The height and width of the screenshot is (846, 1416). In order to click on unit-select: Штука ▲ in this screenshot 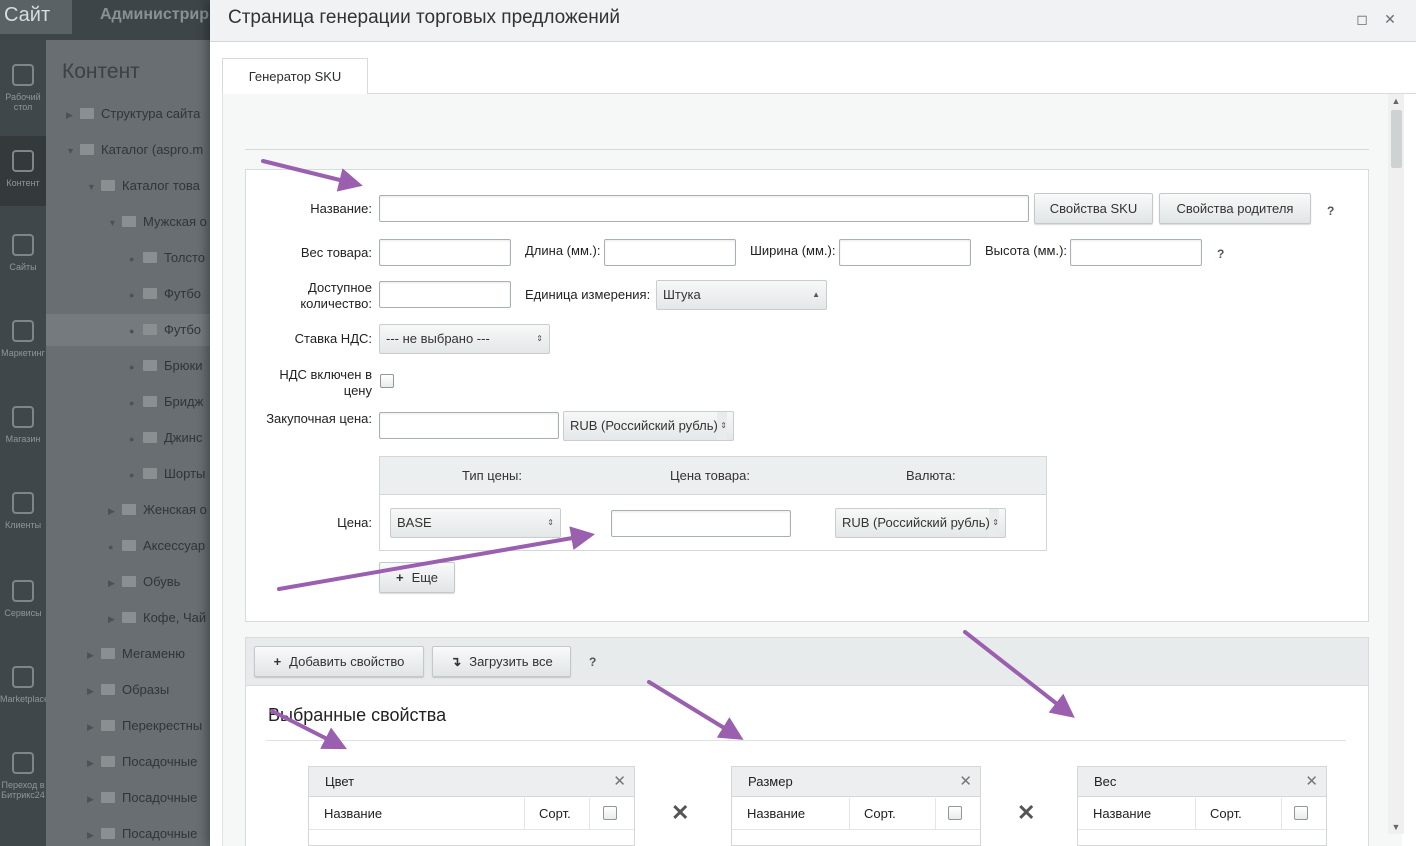, I will do `click(741, 295)`.